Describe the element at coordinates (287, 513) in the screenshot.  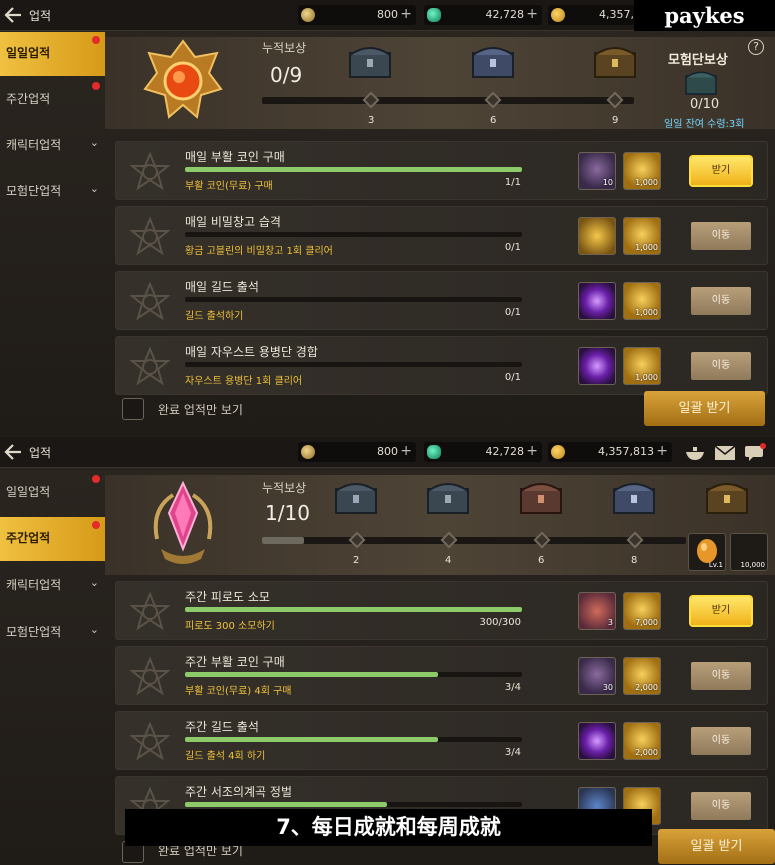
I see `accumulated-reward-value: 1/10` at that location.